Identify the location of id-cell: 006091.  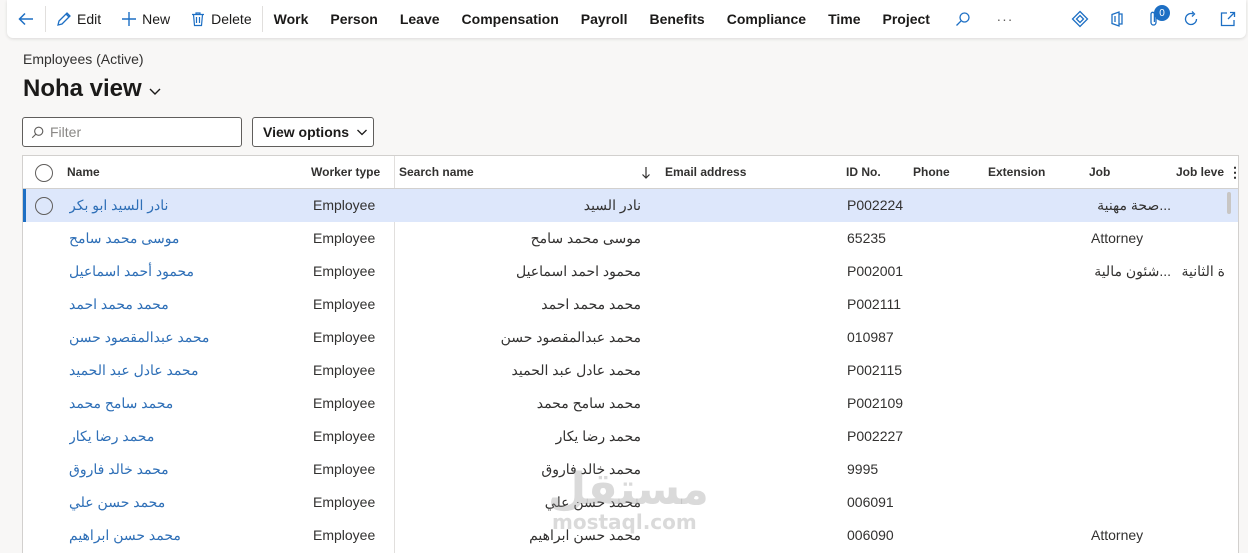
(870, 502).